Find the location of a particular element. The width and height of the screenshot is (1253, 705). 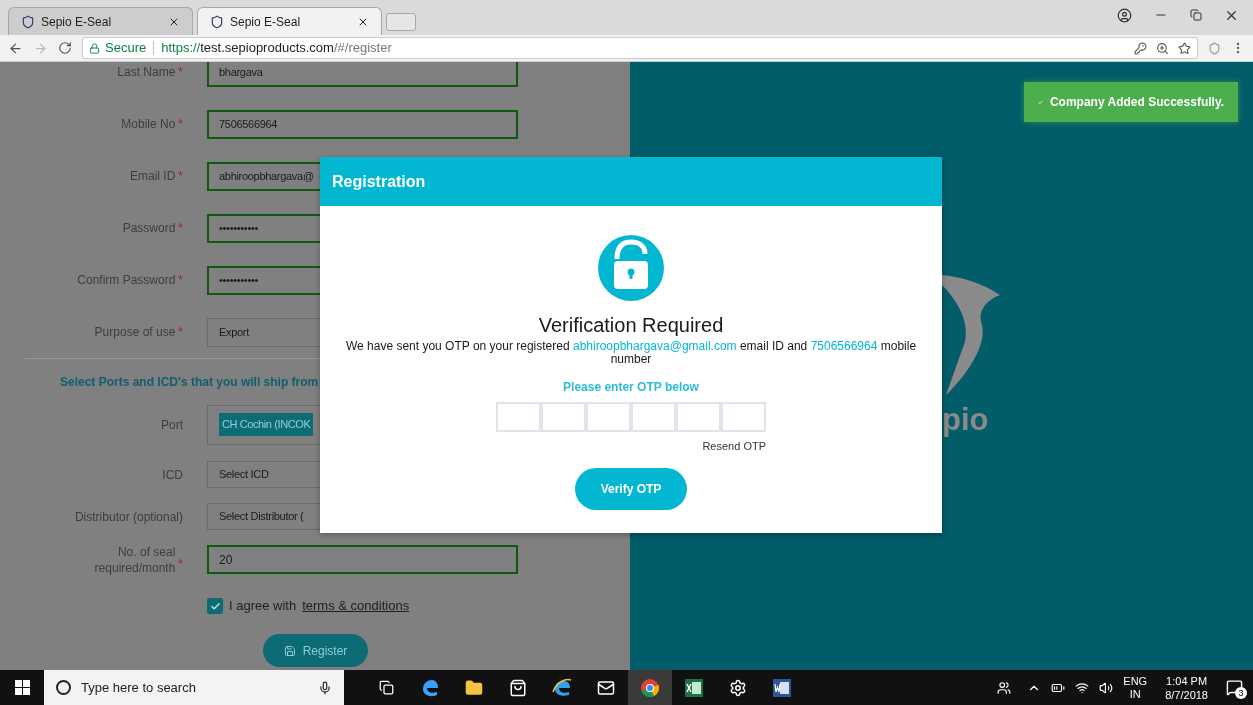

volume-icon is located at coordinates (1106, 687).